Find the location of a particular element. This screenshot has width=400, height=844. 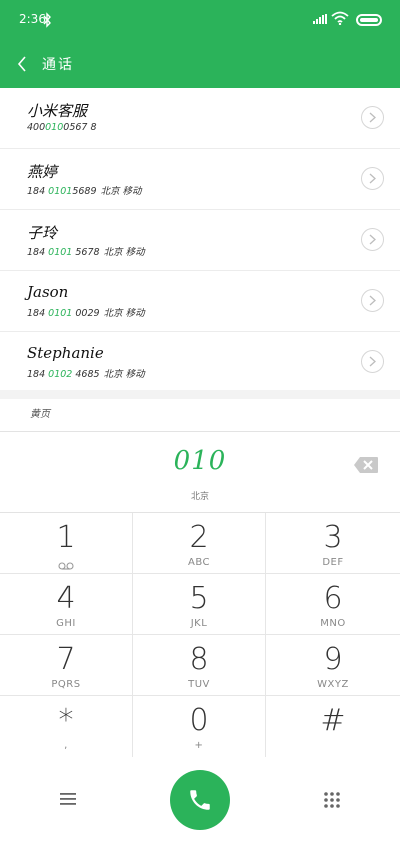

page-title: 通话 is located at coordinates (58, 65).